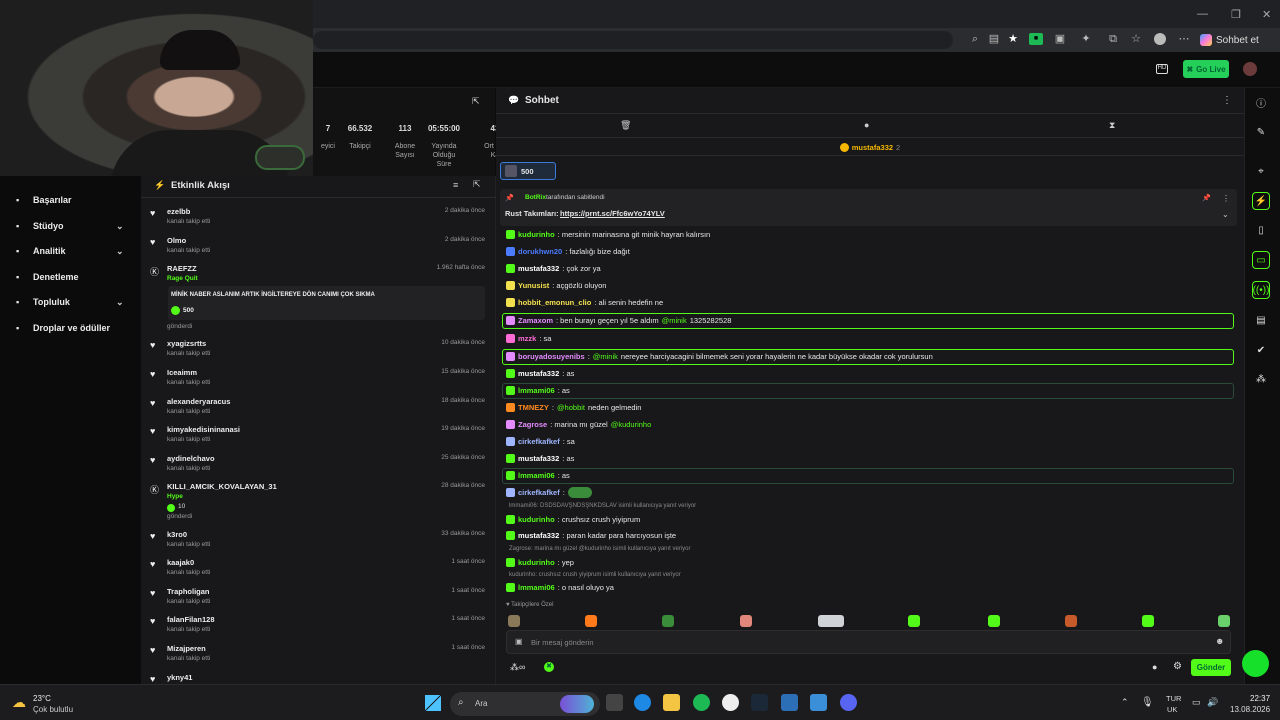  Describe the element at coordinates (186, 343) in the screenshot. I see `feed-username: xyagizsrtts` at that location.